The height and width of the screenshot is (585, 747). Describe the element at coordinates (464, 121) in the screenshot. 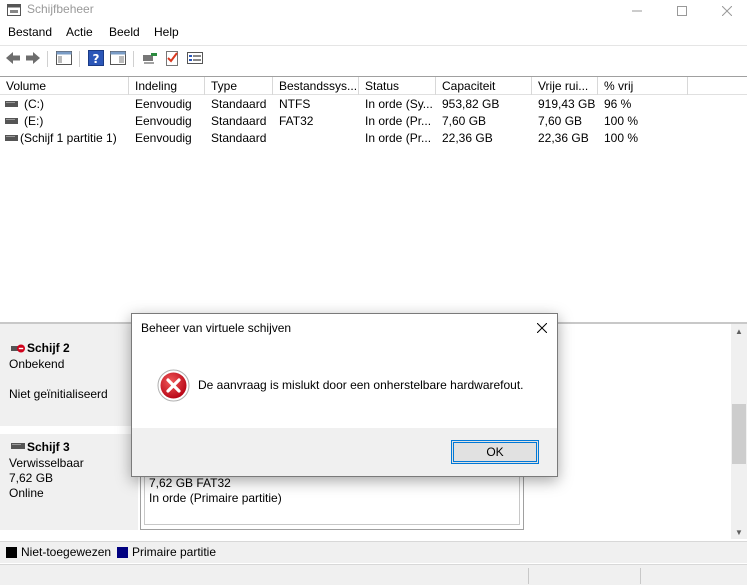

I see `cell-capaciteit: 7,60 GB` at that location.